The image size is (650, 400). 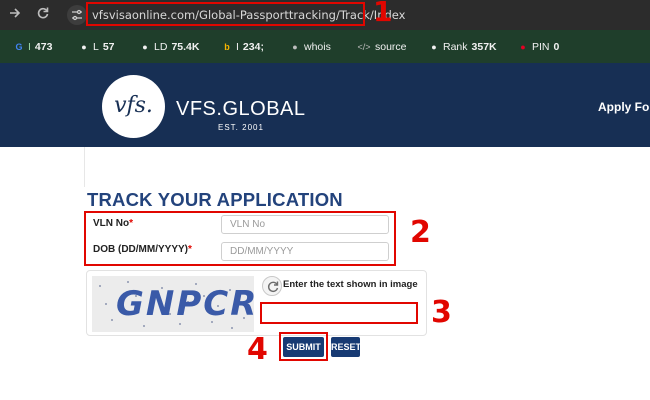 I want to click on vln-label-text: VLN No, so click(x=111, y=223).